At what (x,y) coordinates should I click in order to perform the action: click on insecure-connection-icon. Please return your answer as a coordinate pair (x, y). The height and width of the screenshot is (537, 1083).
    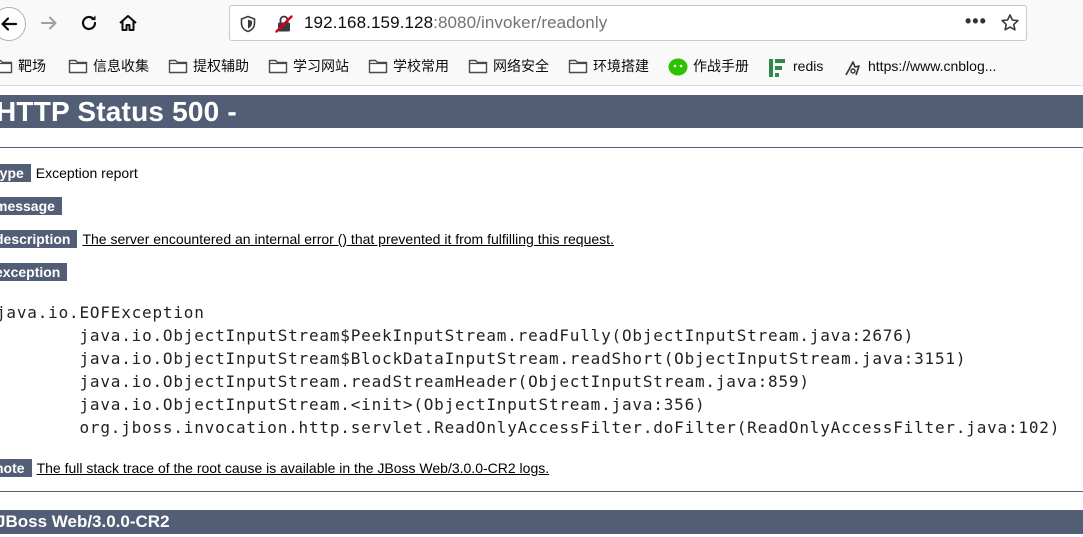
    Looking at the image, I should click on (284, 26).